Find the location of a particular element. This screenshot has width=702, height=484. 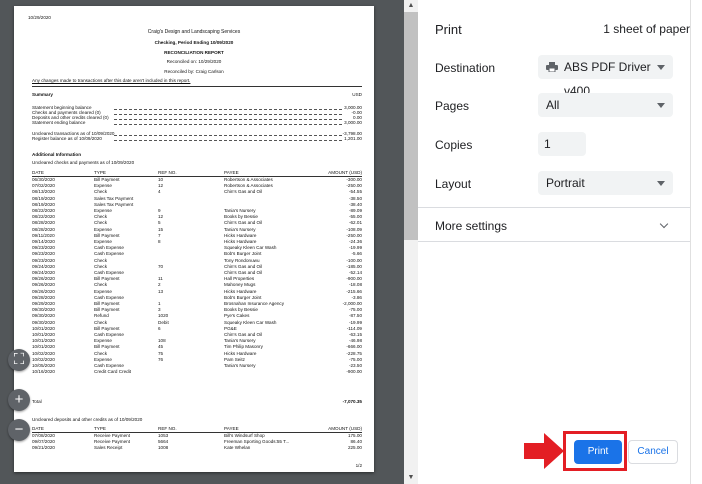

more-settings-toggle: More settings is located at coordinates (471, 226).